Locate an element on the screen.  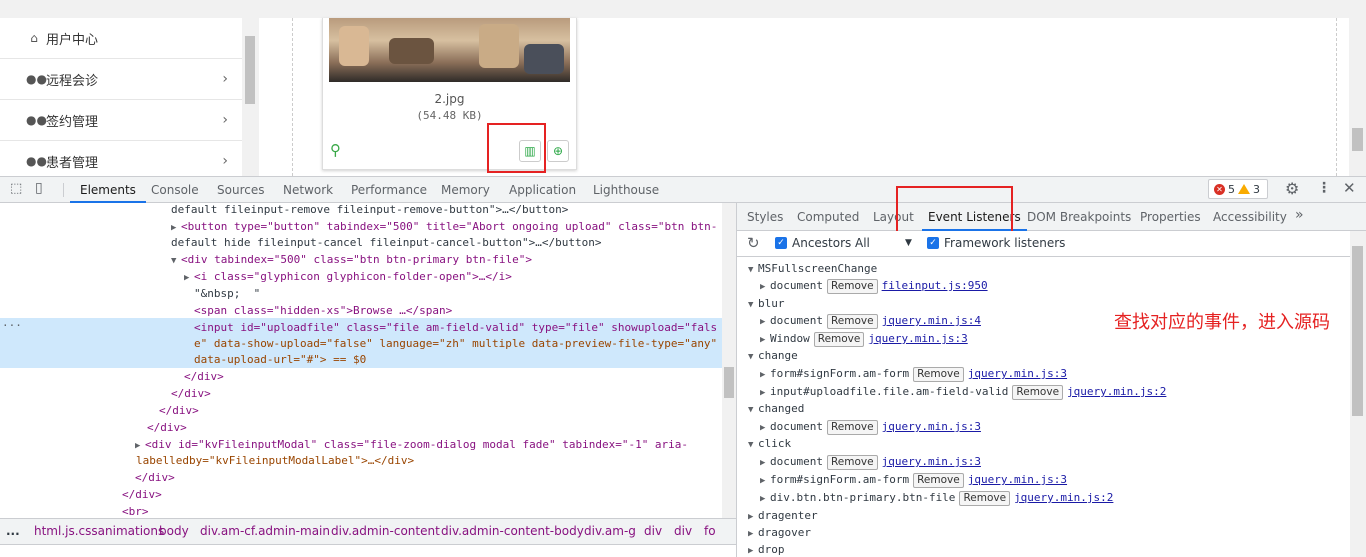
close-icon: ✕ is located at coordinates (1349, 188).